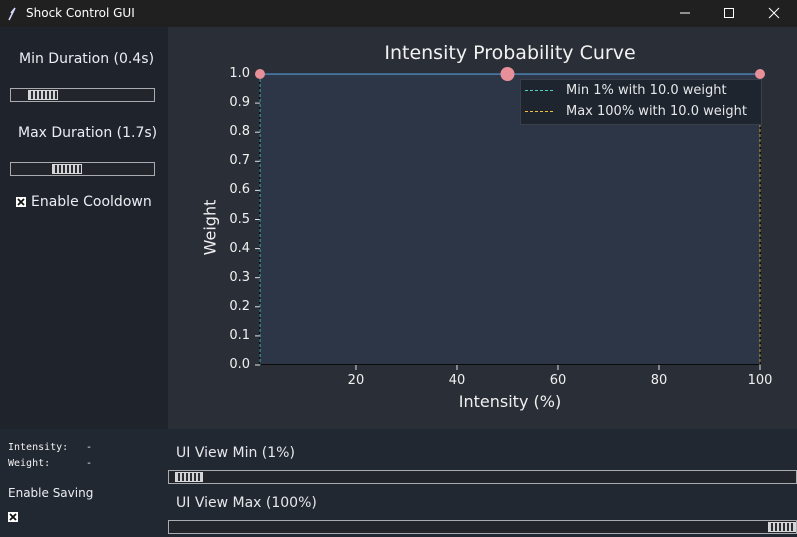 This screenshot has height=537, width=797. What do you see at coordinates (235, 453) in the screenshot?
I see `view-min-label: UI View Min (1%)` at bounding box center [235, 453].